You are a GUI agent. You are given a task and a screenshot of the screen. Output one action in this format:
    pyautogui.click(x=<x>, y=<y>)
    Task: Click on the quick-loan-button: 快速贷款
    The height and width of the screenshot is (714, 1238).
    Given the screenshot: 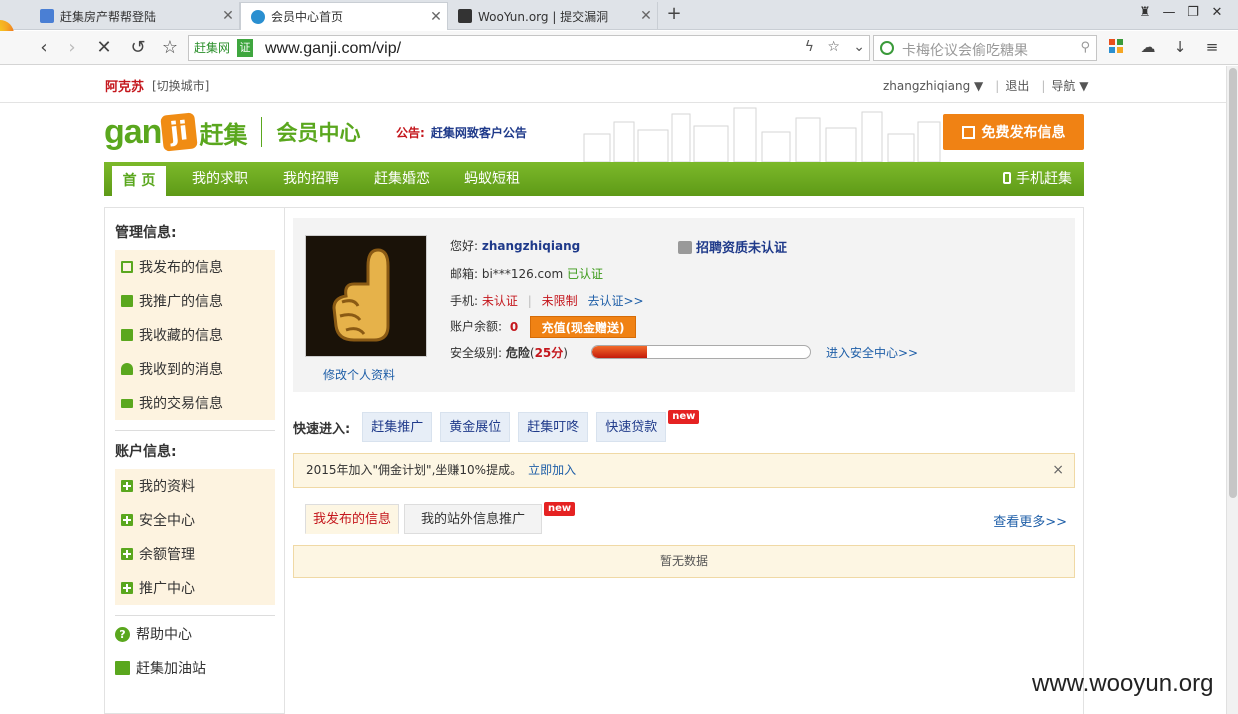 What is the action you would take?
    pyautogui.click(x=631, y=427)
    